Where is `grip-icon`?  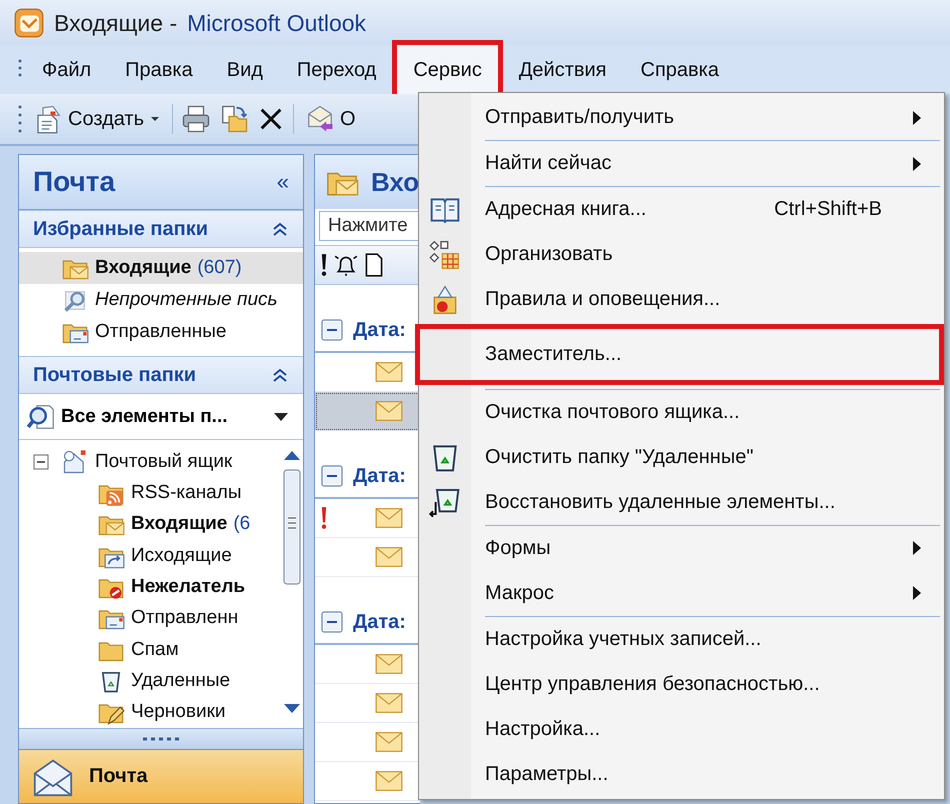 grip-icon is located at coordinates (20, 119).